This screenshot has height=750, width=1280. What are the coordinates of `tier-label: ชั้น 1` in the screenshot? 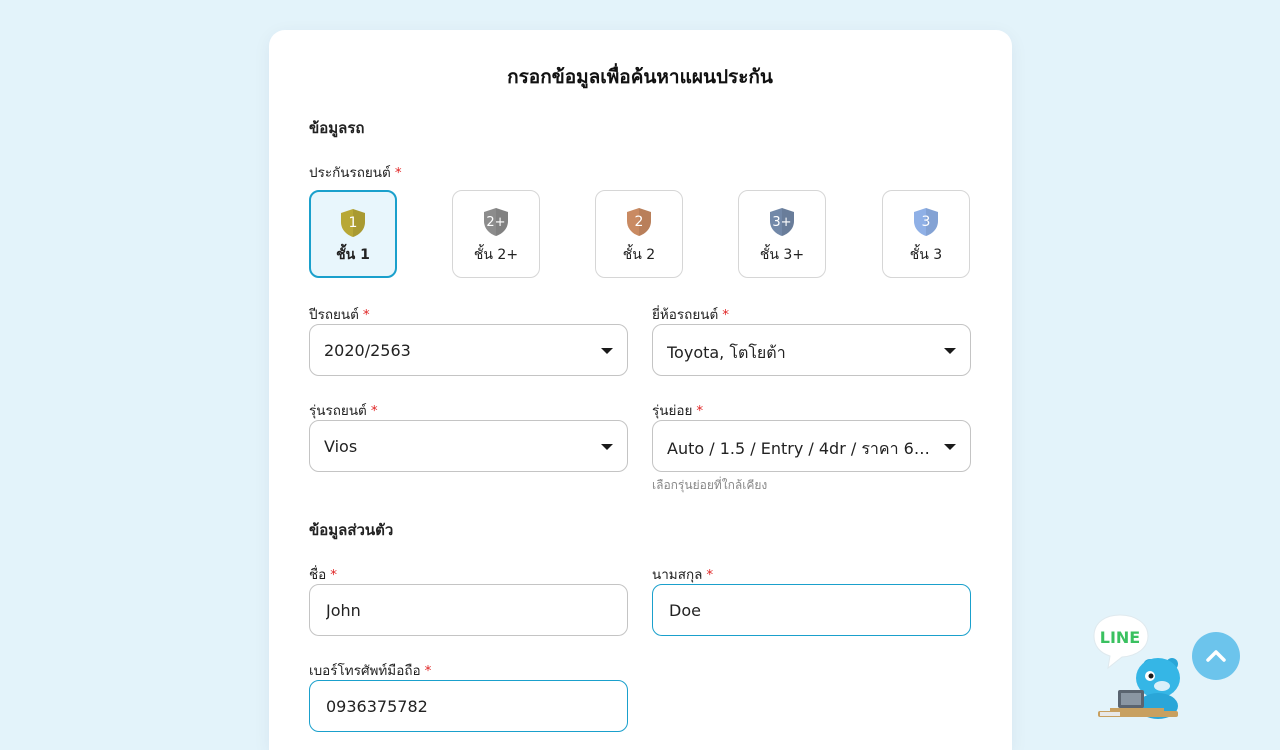 It's located at (353, 255).